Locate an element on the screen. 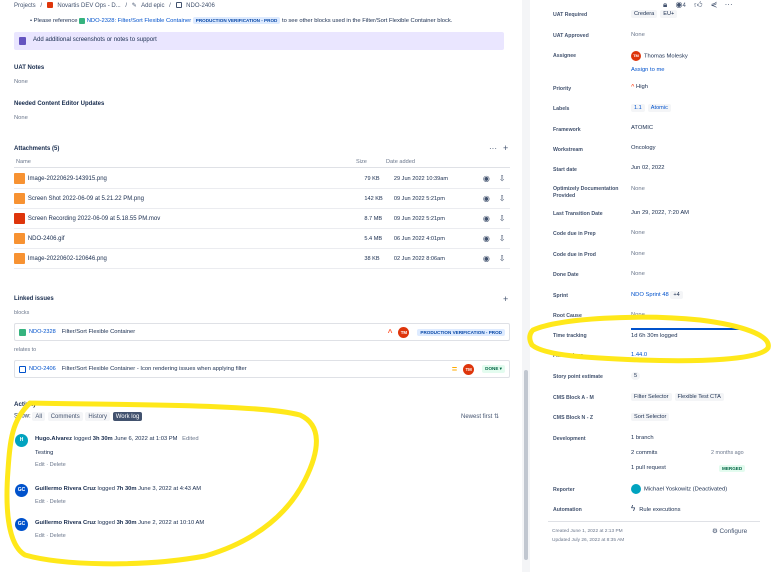 This screenshot has height=572, width=780. linked-issue-summary: Filter/Sort Flexible Container is located at coordinates (225, 332).